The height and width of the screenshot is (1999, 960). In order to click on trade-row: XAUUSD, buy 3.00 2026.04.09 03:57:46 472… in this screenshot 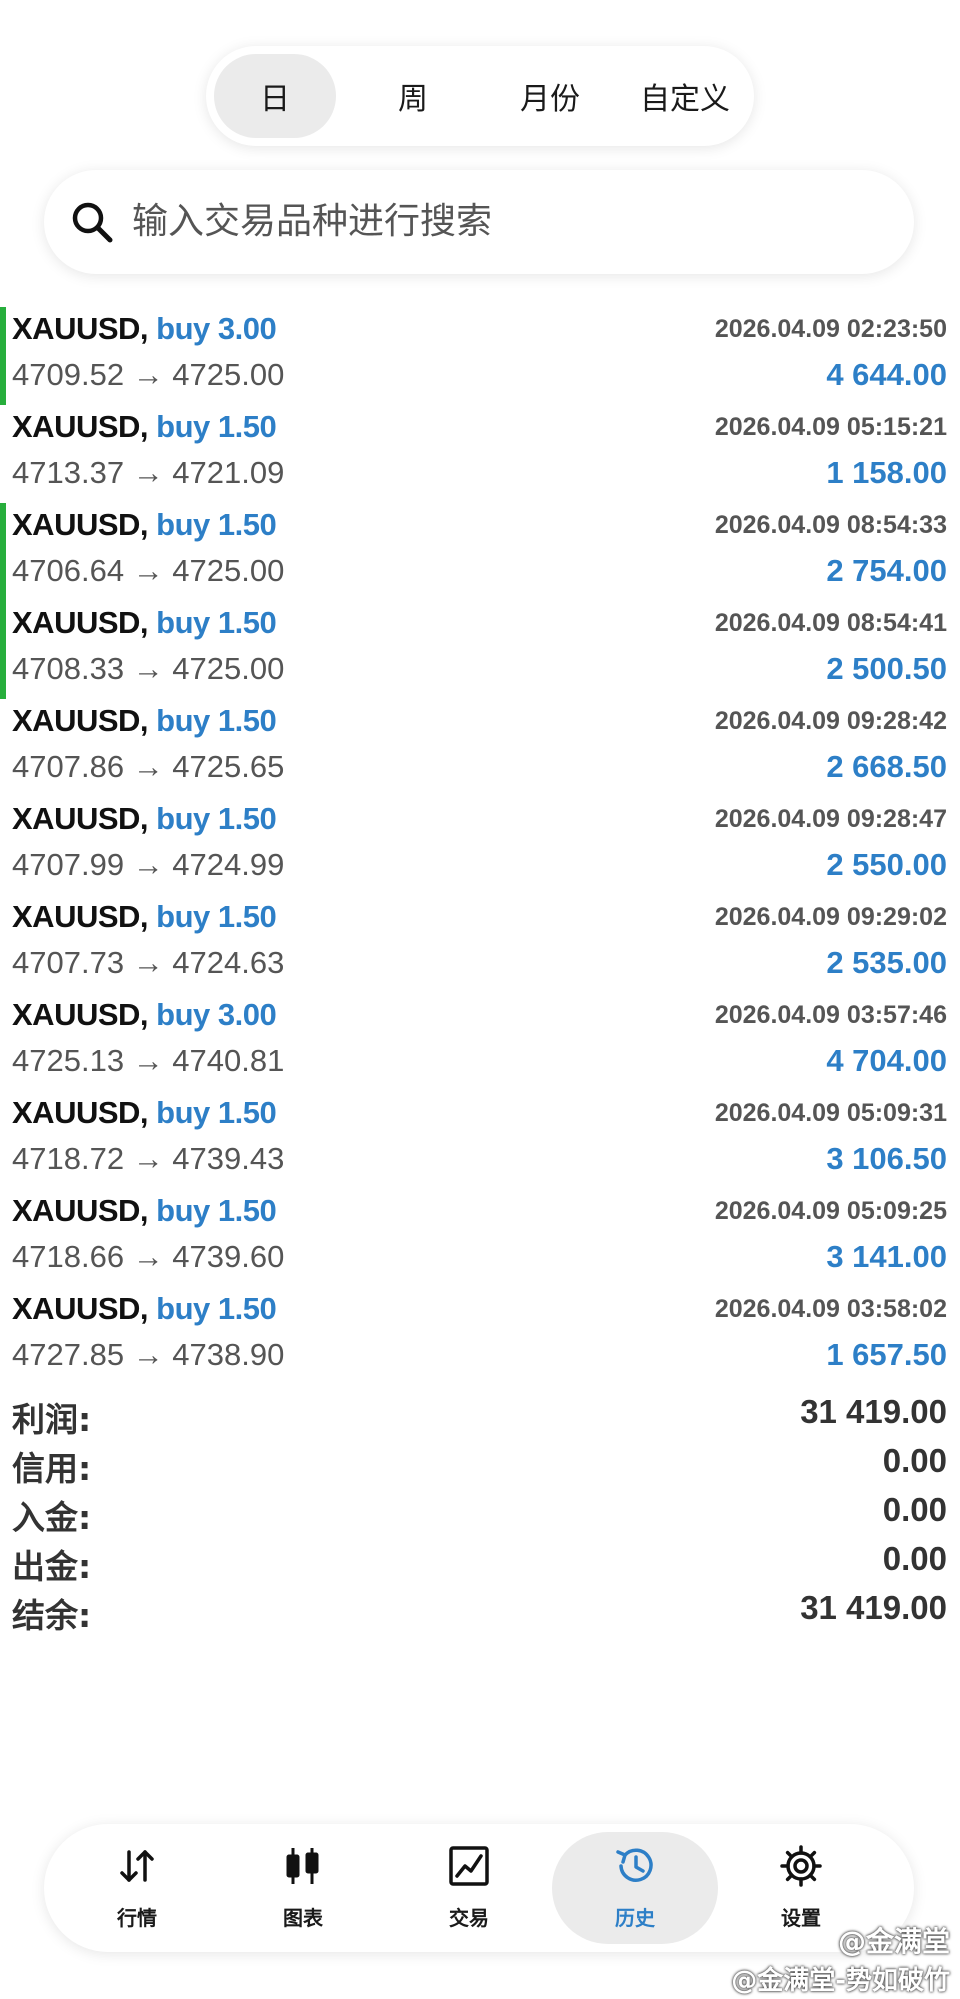, I will do `click(480, 1042)`.